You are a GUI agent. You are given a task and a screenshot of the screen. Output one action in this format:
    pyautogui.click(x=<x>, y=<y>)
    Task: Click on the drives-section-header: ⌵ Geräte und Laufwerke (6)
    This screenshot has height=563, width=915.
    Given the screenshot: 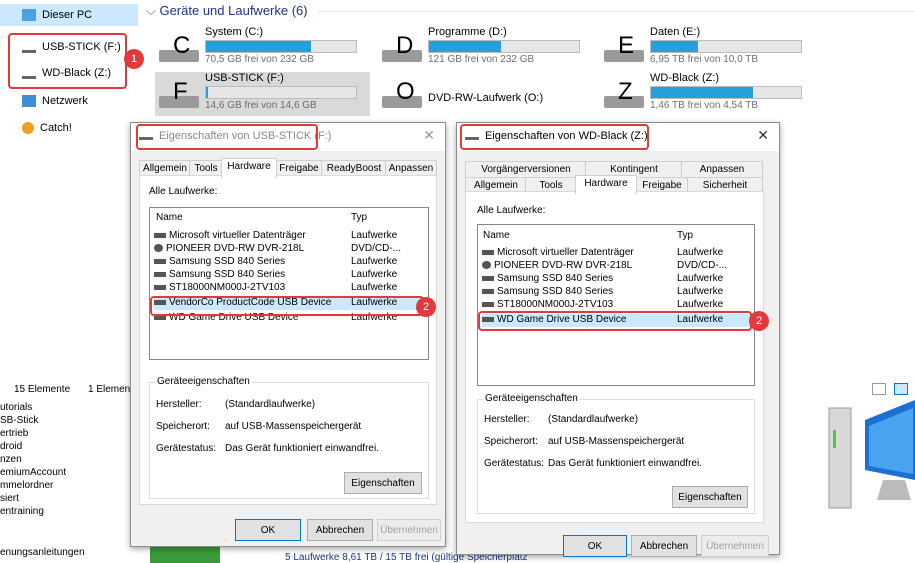 What is the action you would take?
    pyautogui.click(x=227, y=11)
    